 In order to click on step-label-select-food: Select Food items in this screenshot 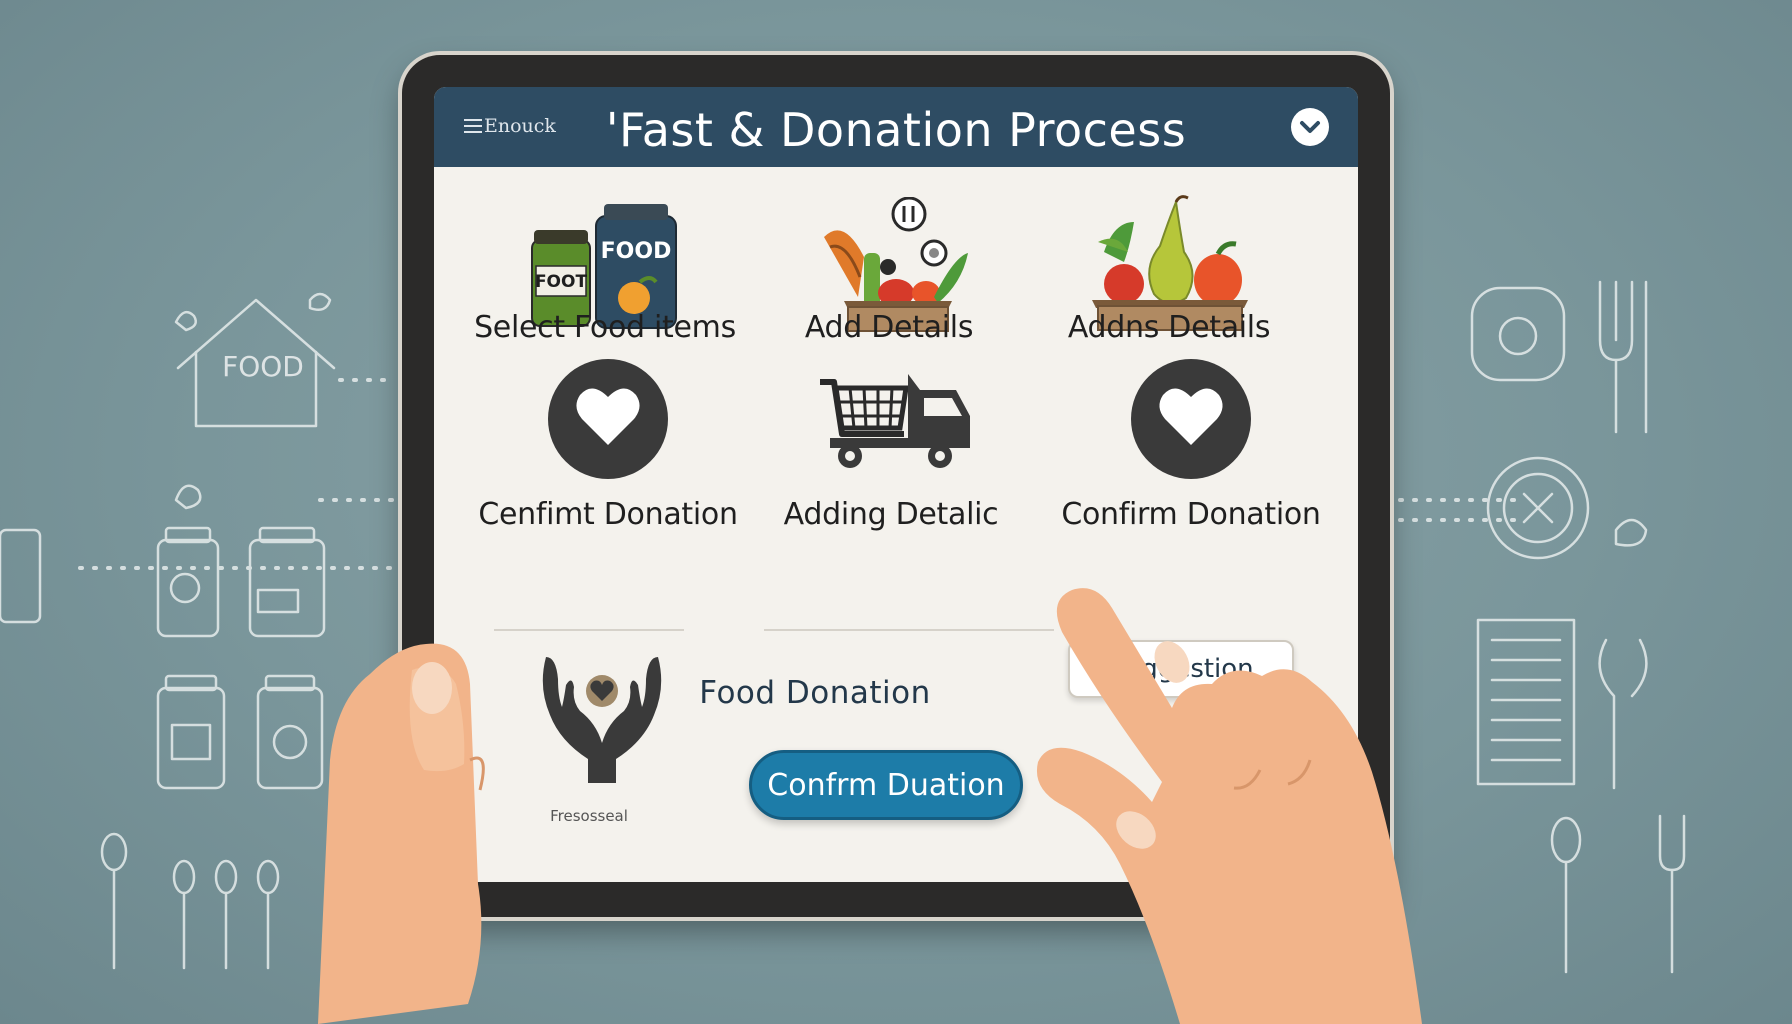, I will do `click(605, 327)`.